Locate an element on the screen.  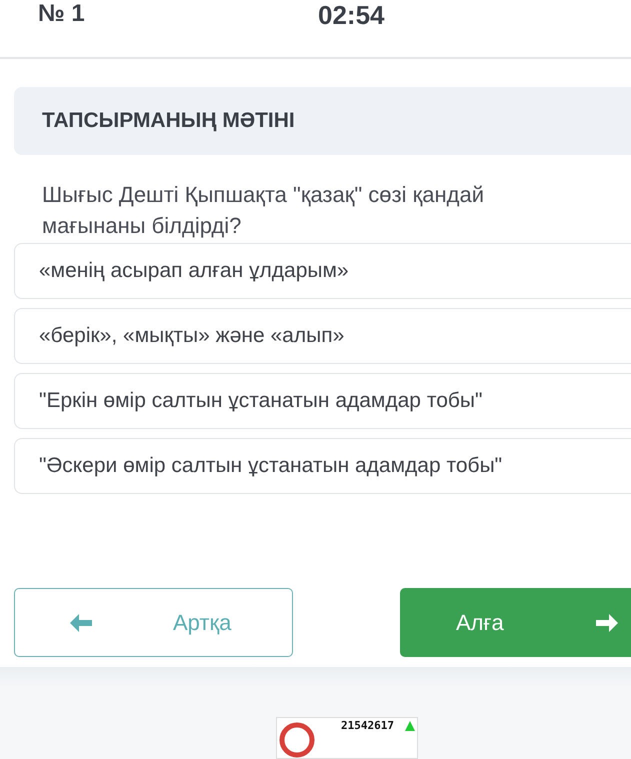
task-title: ТАПСЫРМАНЫҢ МӘТІНІ is located at coordinates (168, 121).